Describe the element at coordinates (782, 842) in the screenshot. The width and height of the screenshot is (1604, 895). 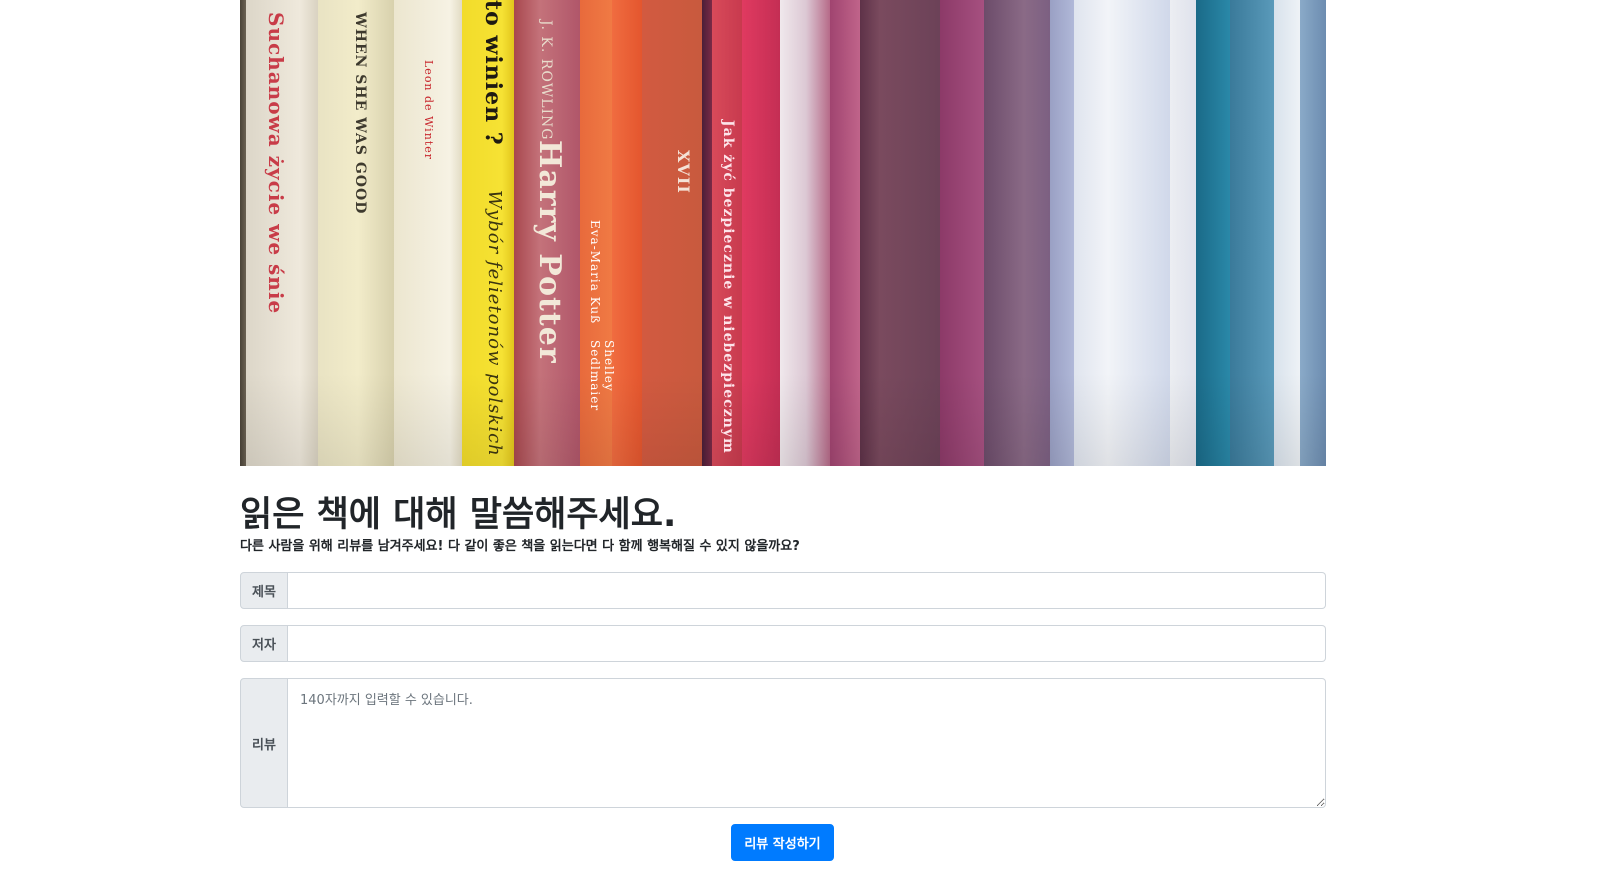
I see `submit-review-button: 리뷰 작성하기` at that location.